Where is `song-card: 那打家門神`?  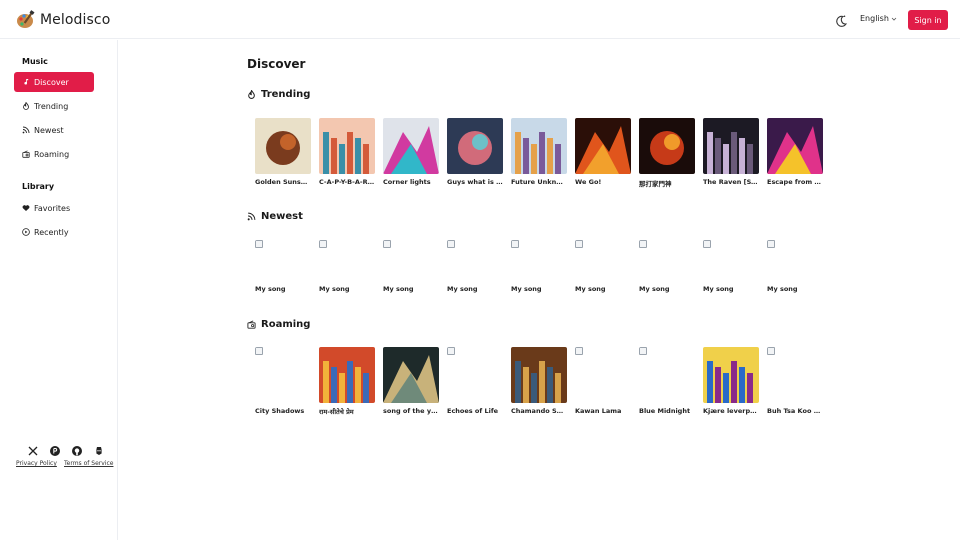 song-card: 那打家門神 is located at coordinates (667, 153).